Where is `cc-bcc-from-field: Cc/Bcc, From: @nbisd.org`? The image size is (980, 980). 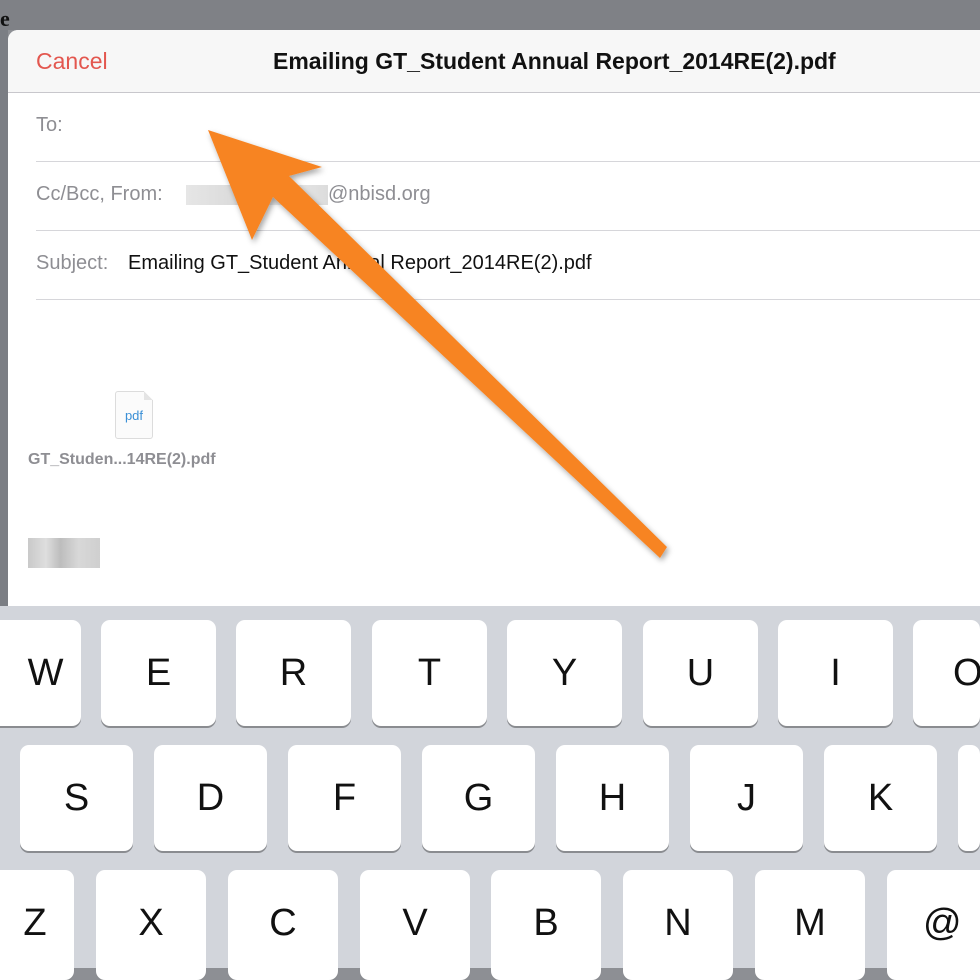 cc-bcc-from-field: Cc/Bcc, From: @nbisd.org is located at coordinates (508, 196).